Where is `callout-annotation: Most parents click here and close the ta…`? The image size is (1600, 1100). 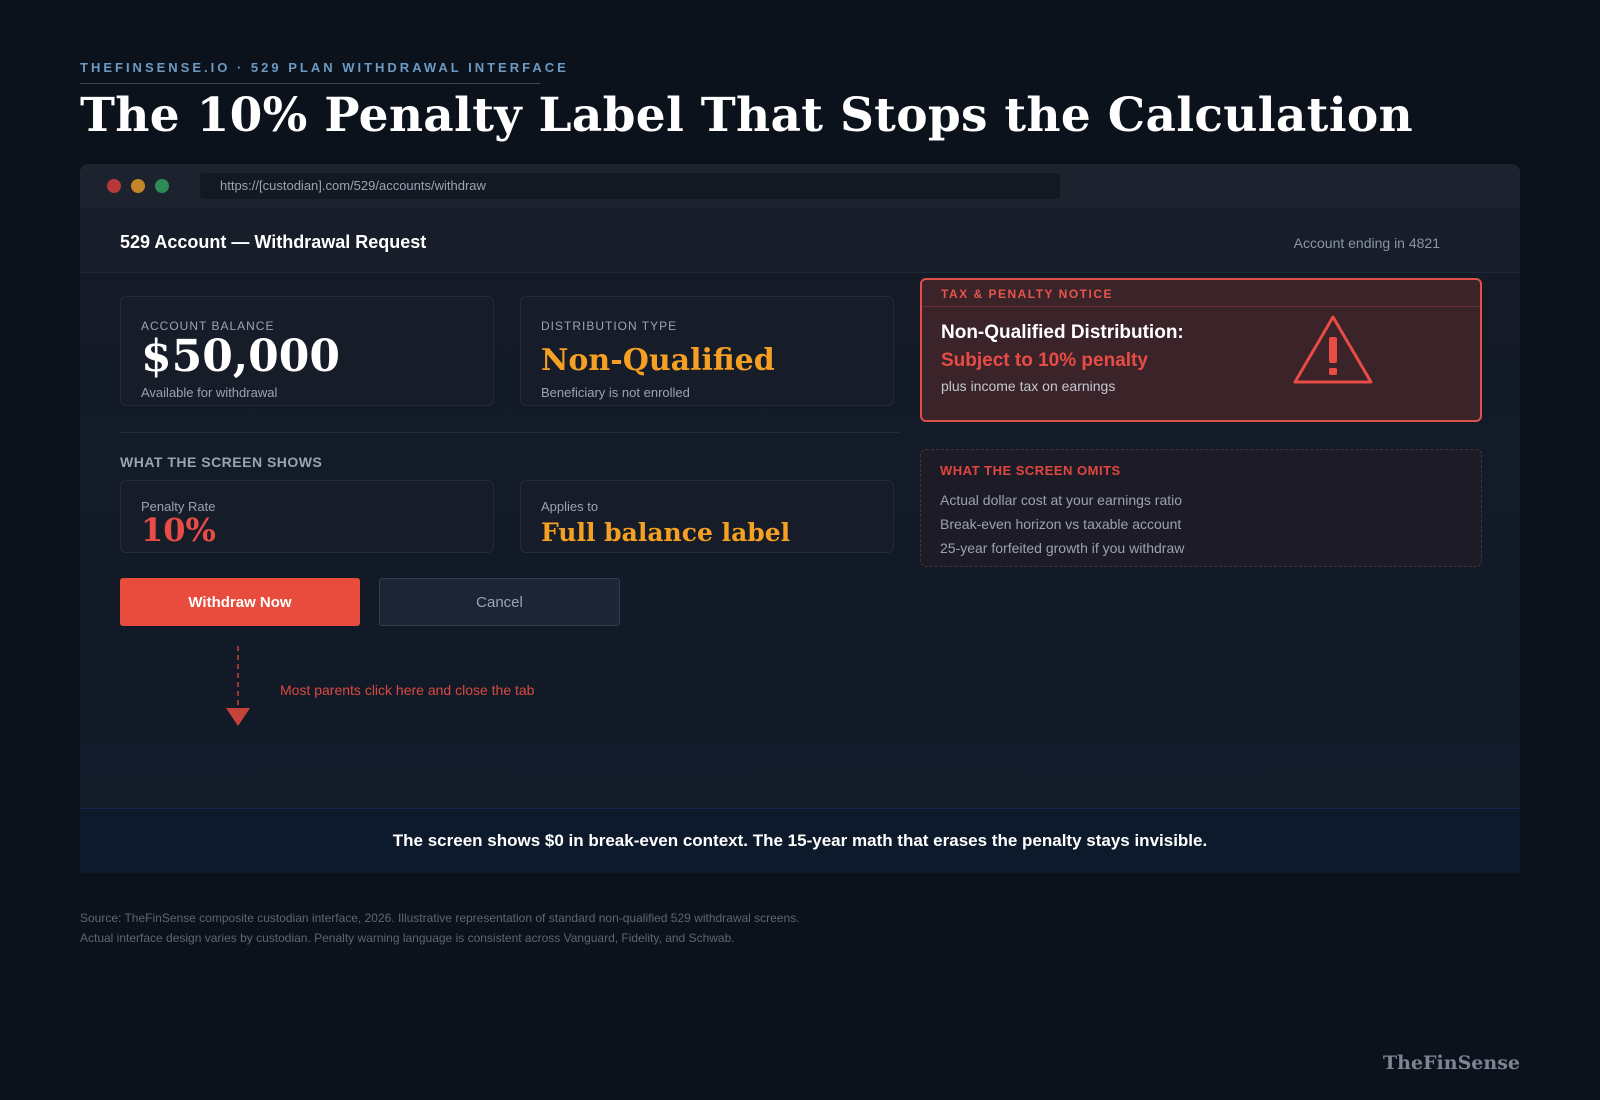
callout-annotation: Most parents click here and close the ta… is located at coordinates (407, 690).